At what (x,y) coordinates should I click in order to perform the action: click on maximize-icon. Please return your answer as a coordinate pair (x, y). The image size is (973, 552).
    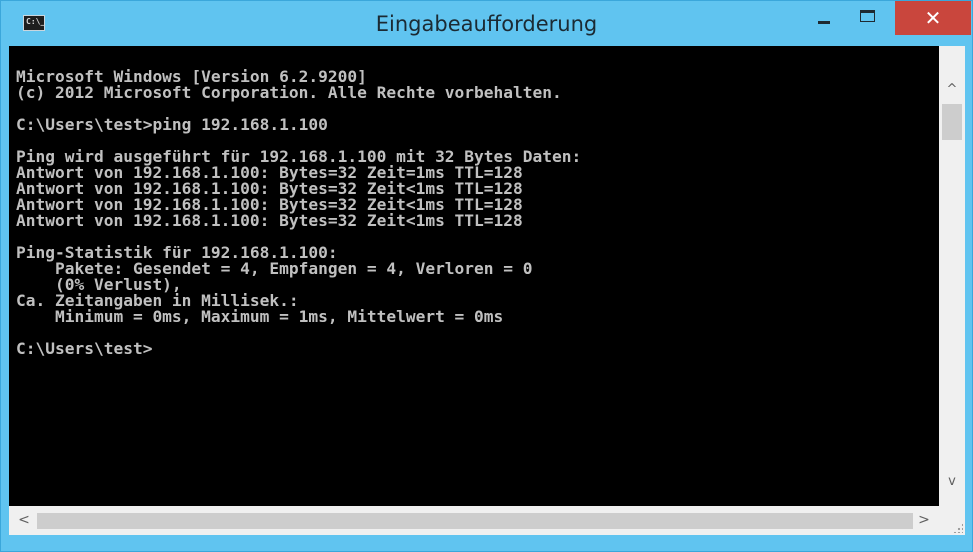
    Looking at the image, I should click on (867, 16).